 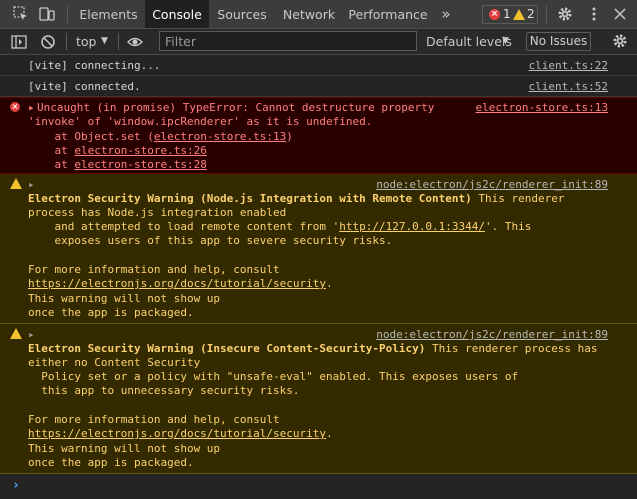 I want to click on more-tabs-icon: », so click(x=446, y=14).